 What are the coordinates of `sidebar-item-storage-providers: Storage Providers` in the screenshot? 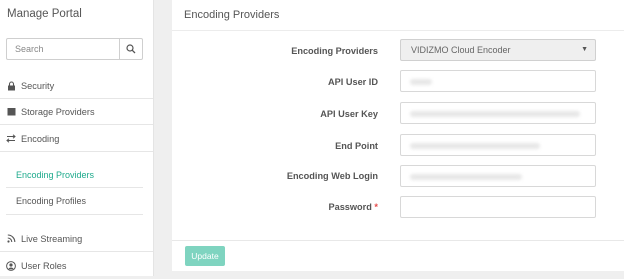 It's located at (76, 112).